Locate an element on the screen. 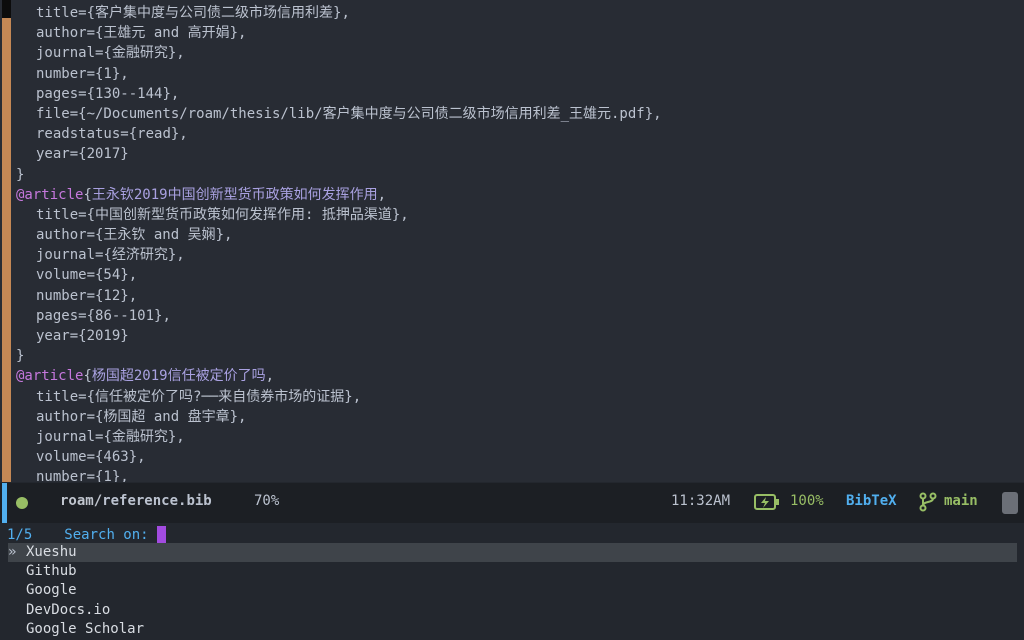  major-mode: BibTeX is located at coordinates (871, 501).